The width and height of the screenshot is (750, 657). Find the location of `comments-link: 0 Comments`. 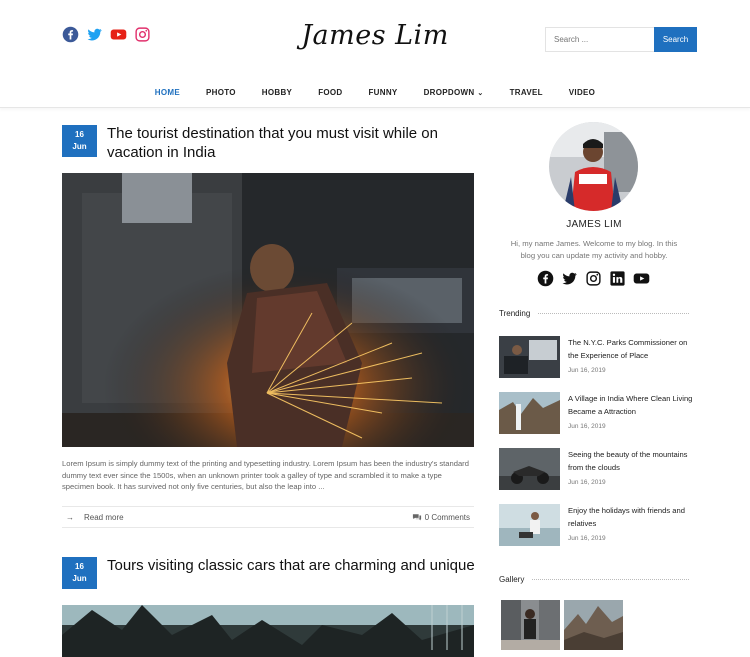

comments-link: 0 Comments is located at coordinates (443, 517).